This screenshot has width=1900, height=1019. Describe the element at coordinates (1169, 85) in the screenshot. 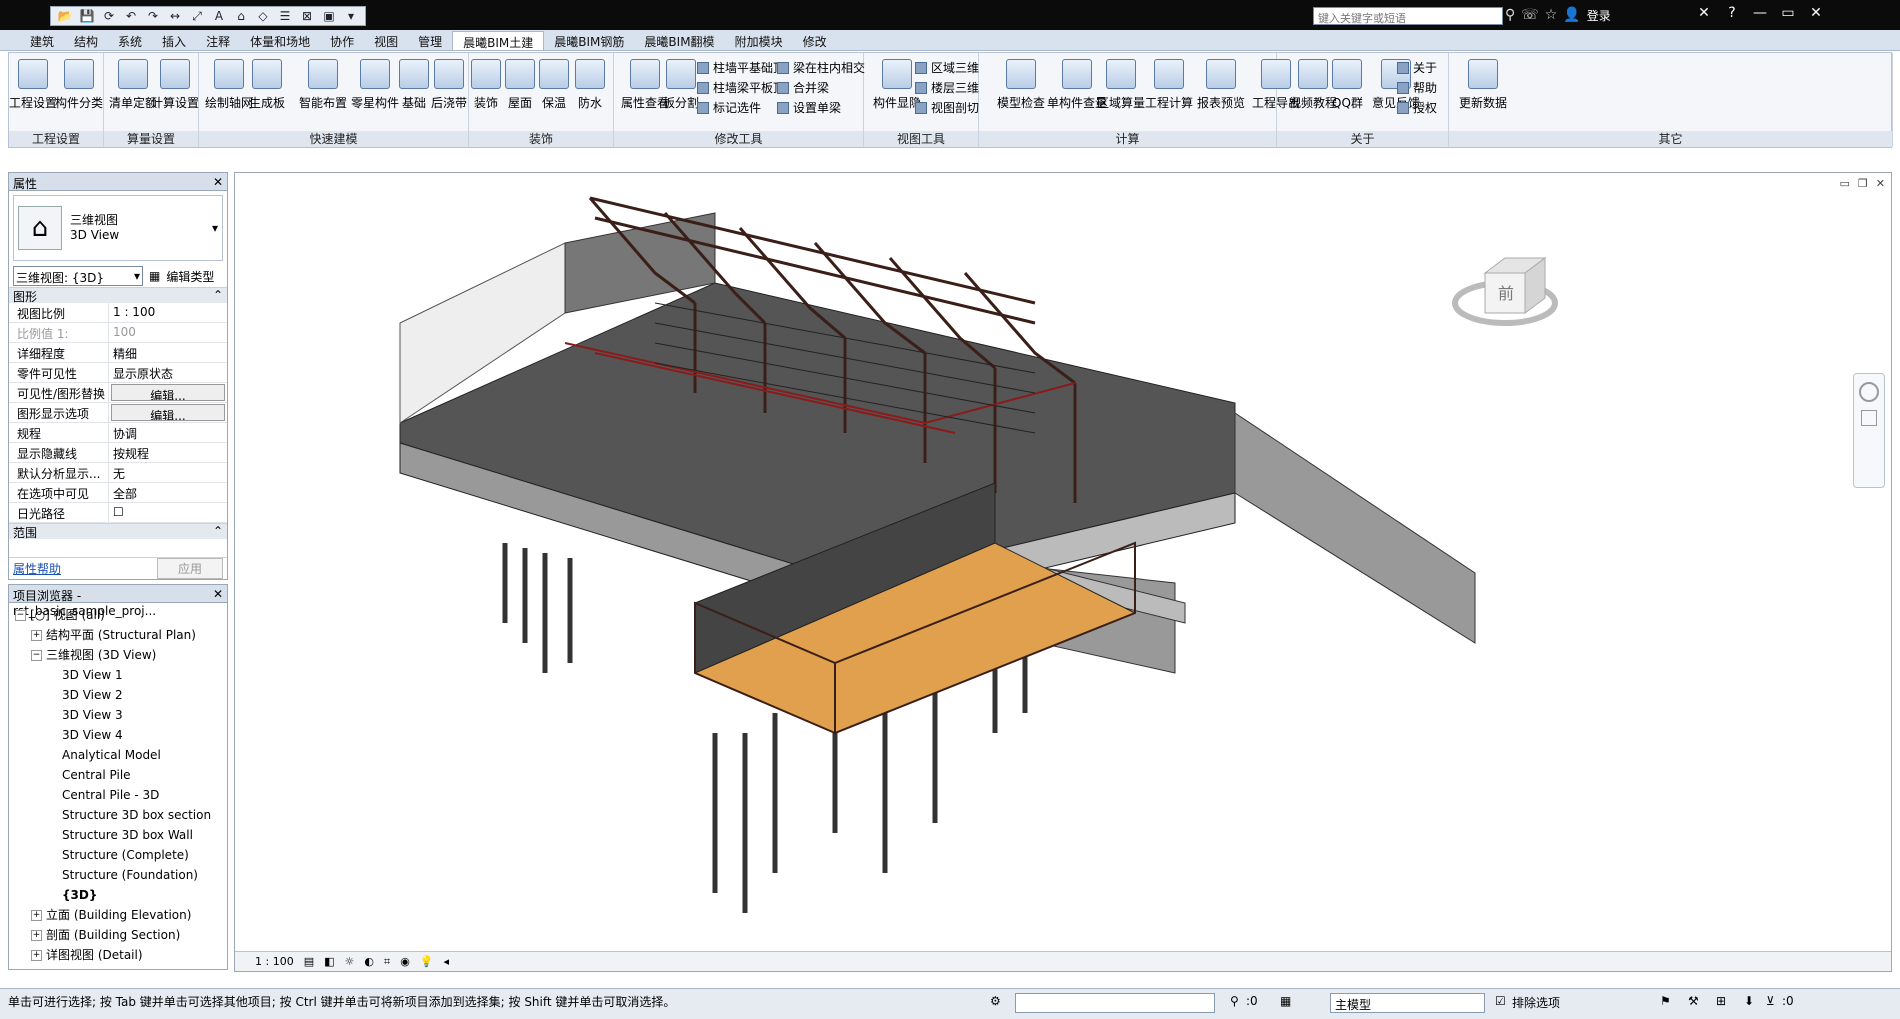

I see `ribbon-button-20: 工程计算` at that location.